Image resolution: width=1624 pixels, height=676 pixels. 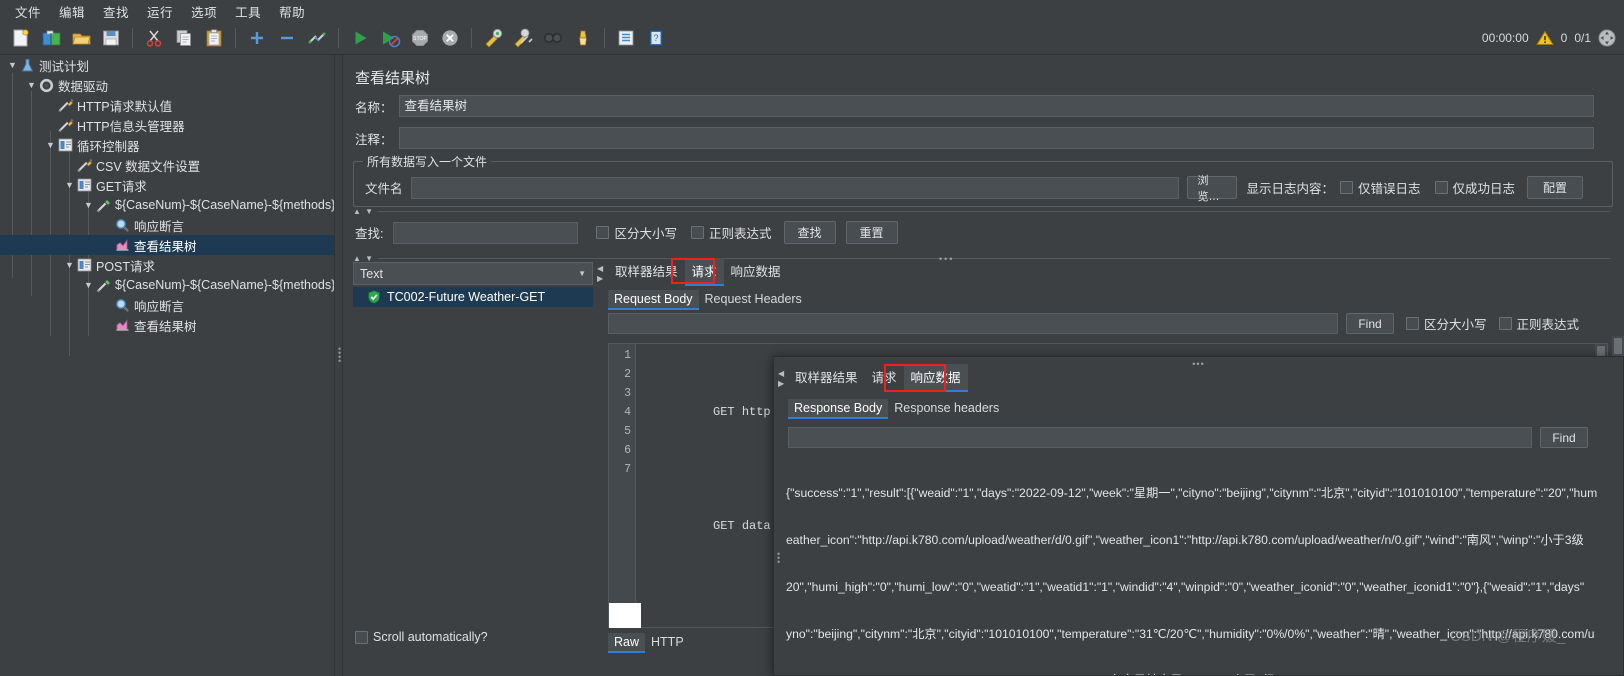 I want to click on toggle-icon, so click(x=317, y=38).